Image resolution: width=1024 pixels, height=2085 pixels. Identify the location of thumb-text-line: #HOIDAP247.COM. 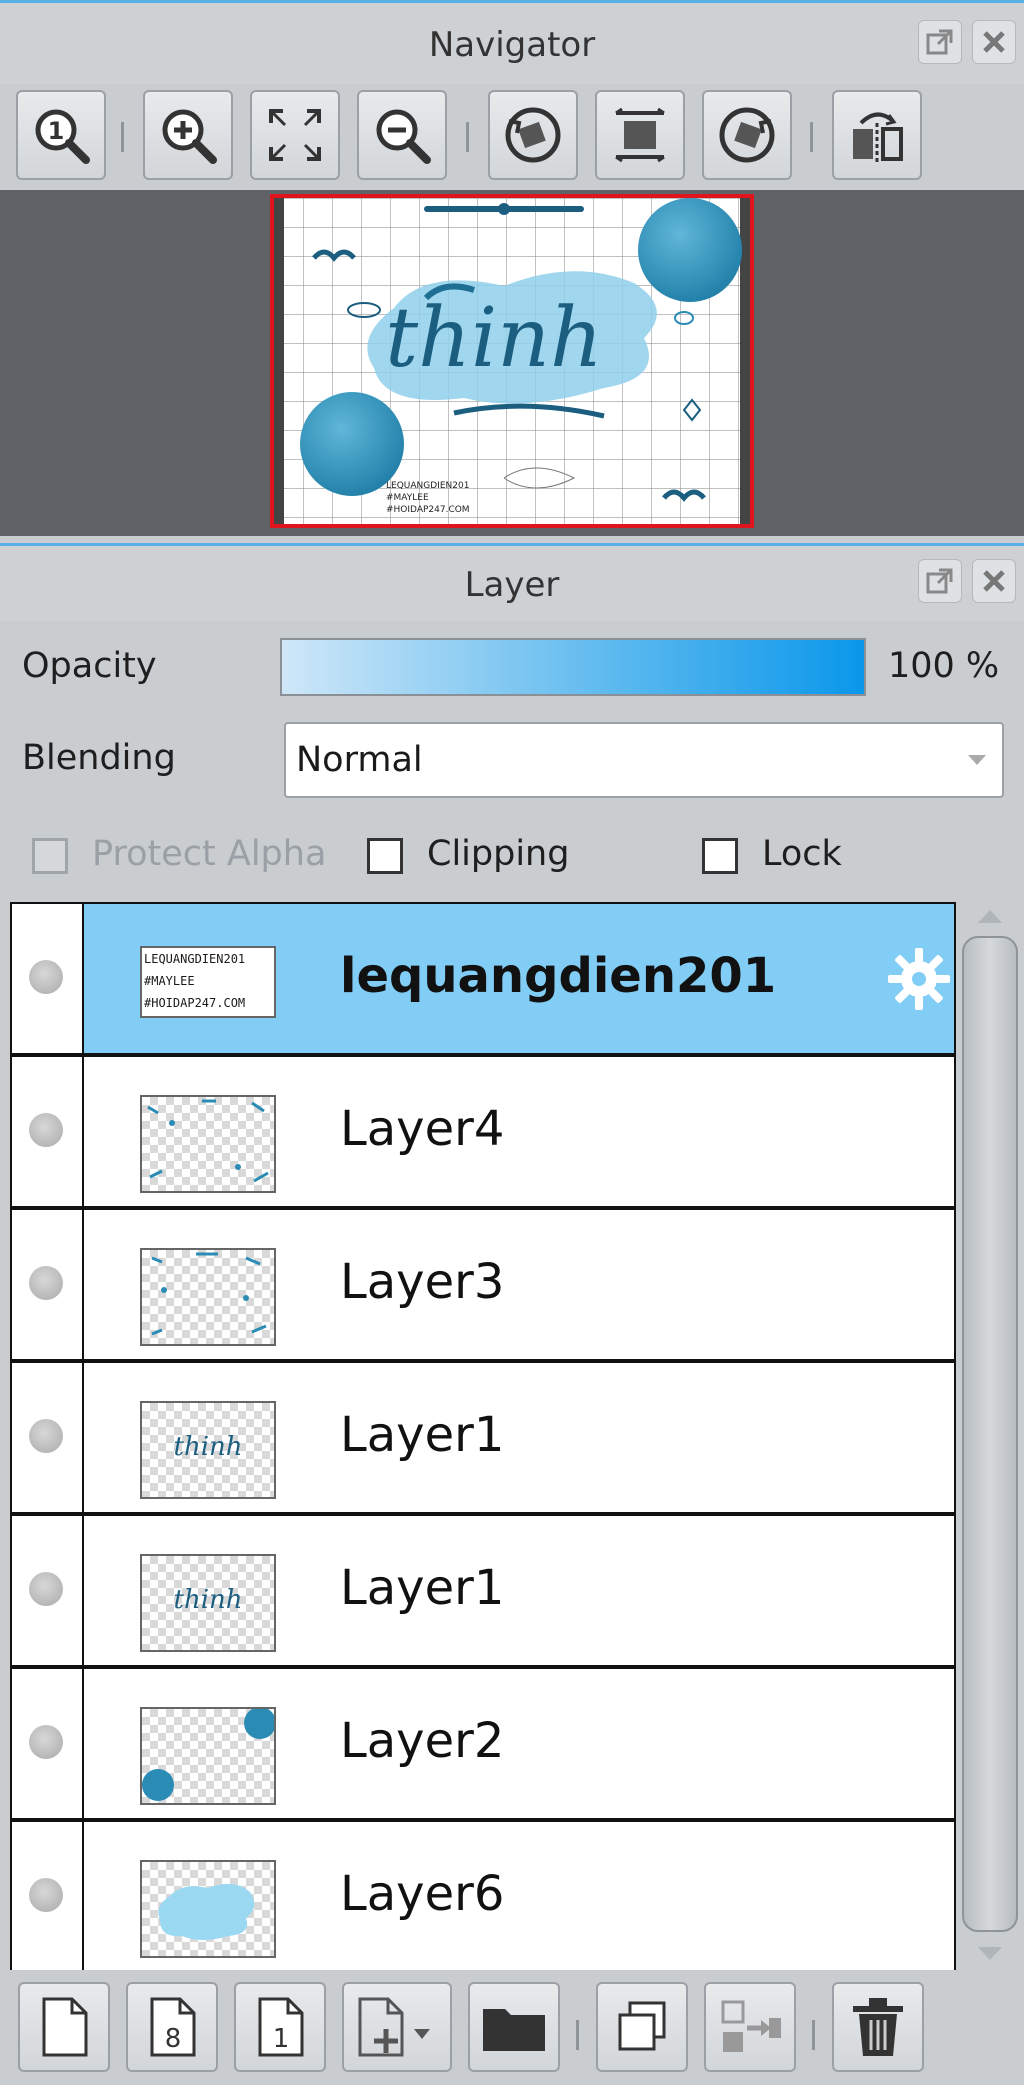
(195, 1003).